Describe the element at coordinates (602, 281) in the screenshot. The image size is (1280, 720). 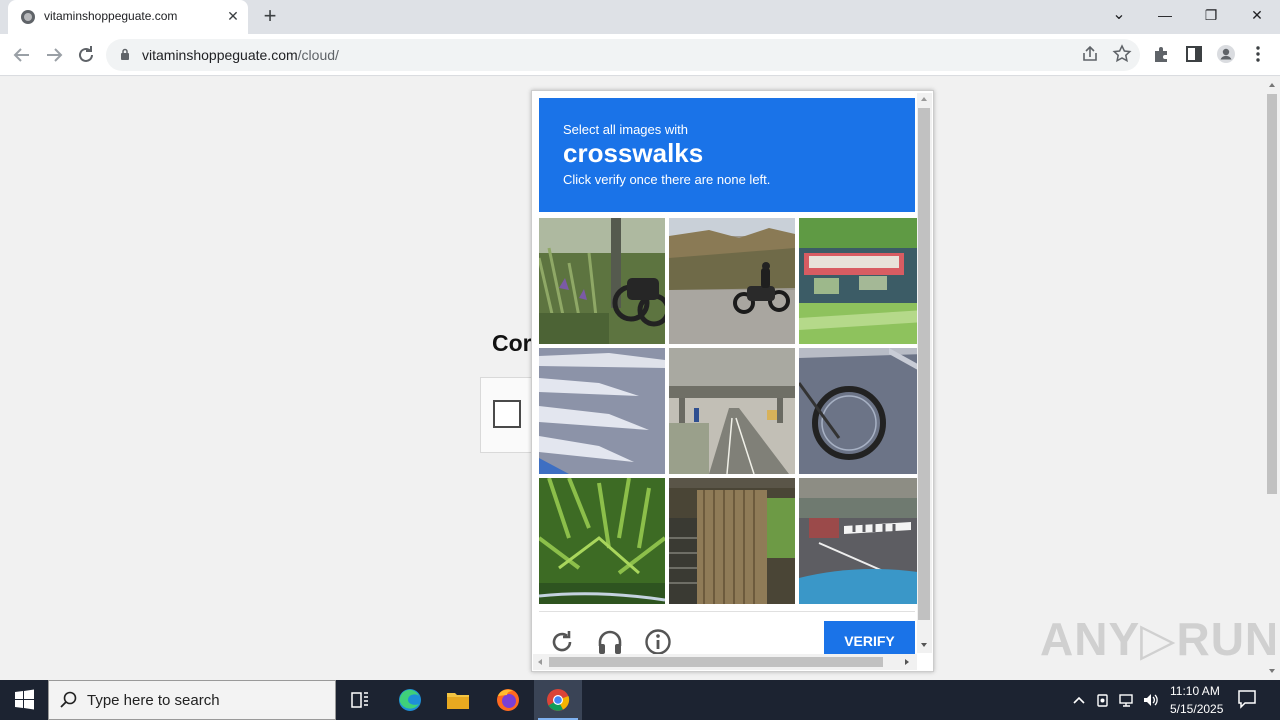
I see `captcha-tile-motorcycle-bushes` at that location.